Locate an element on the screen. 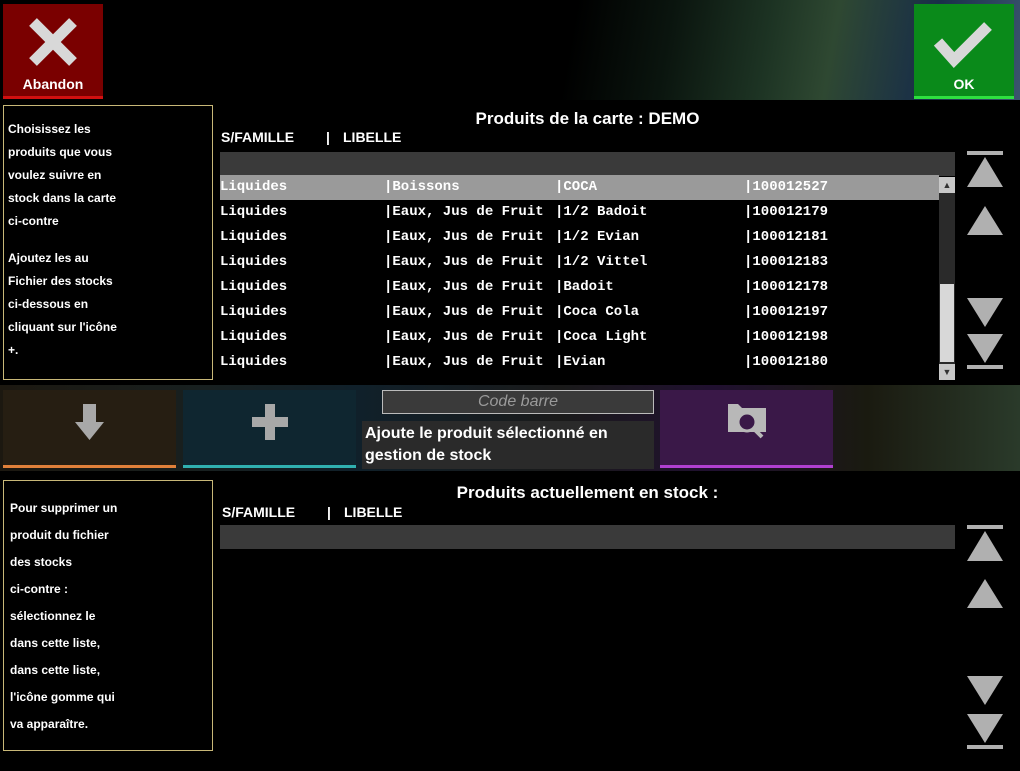 Image resolution: width=1020 pixels, height=771 pixels. help-line: produits que vous is located at coordinates (60, 152).